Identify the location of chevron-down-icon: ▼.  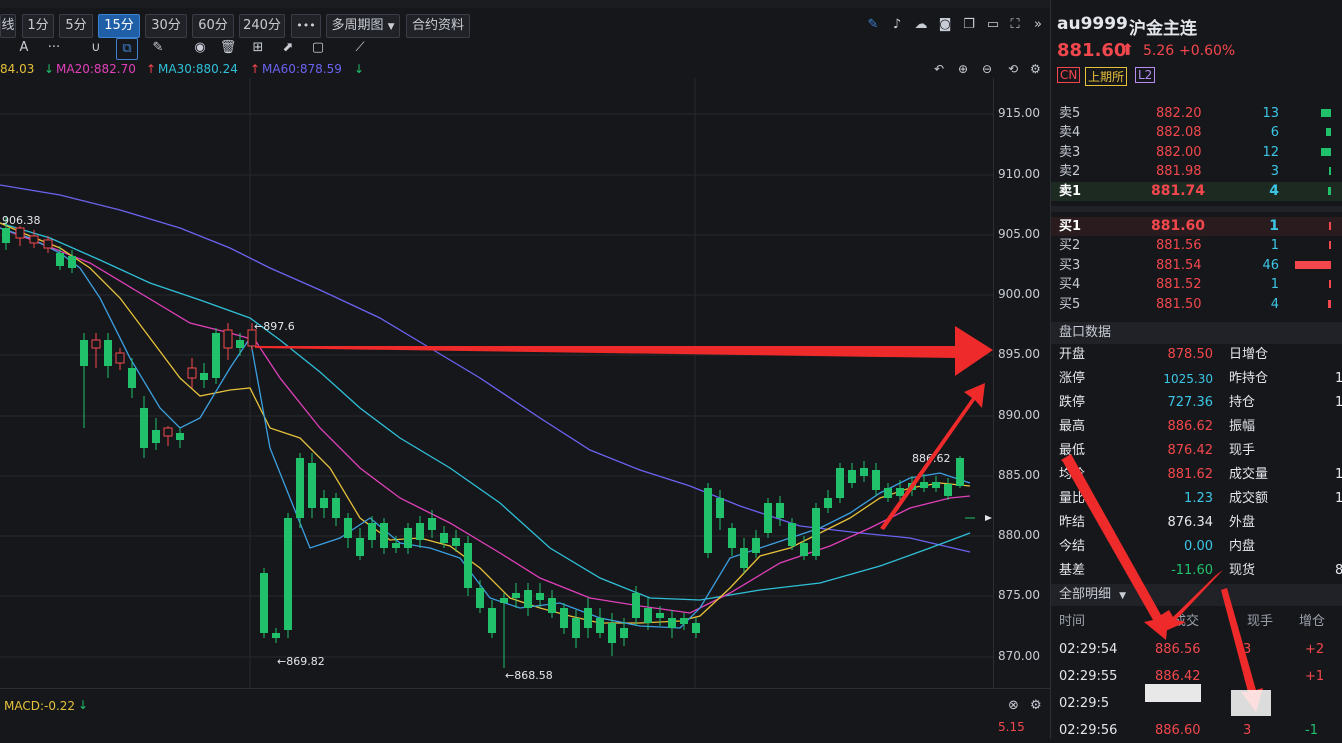
(391, 27).